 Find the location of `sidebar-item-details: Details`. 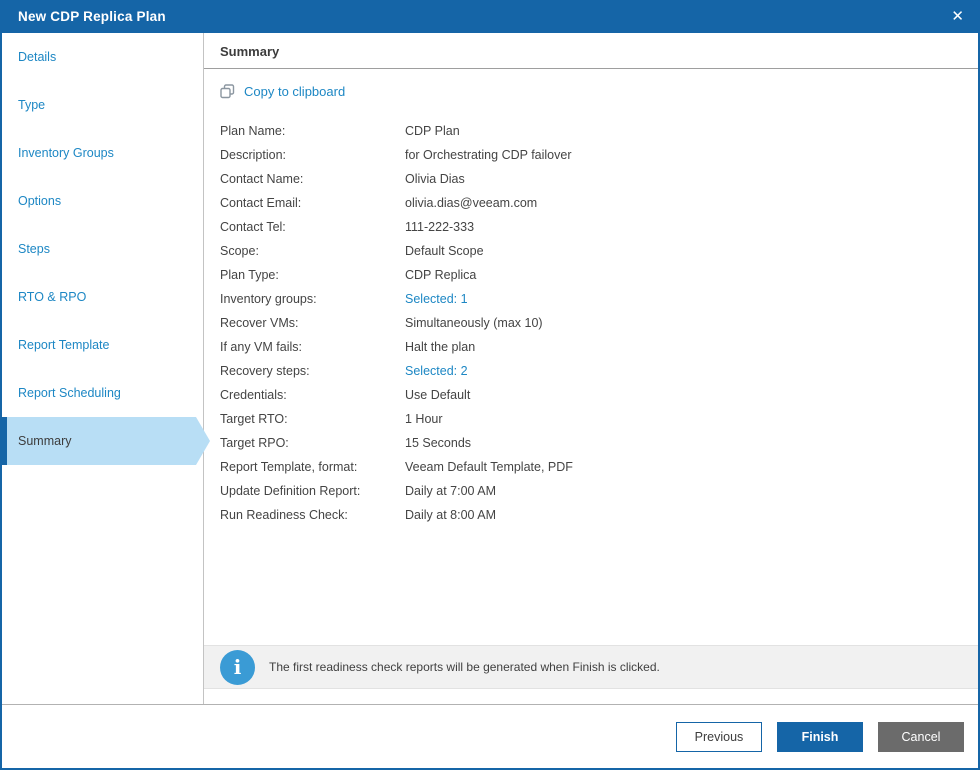

sidebar-item-details: Details is located at coordinates (102, 57).